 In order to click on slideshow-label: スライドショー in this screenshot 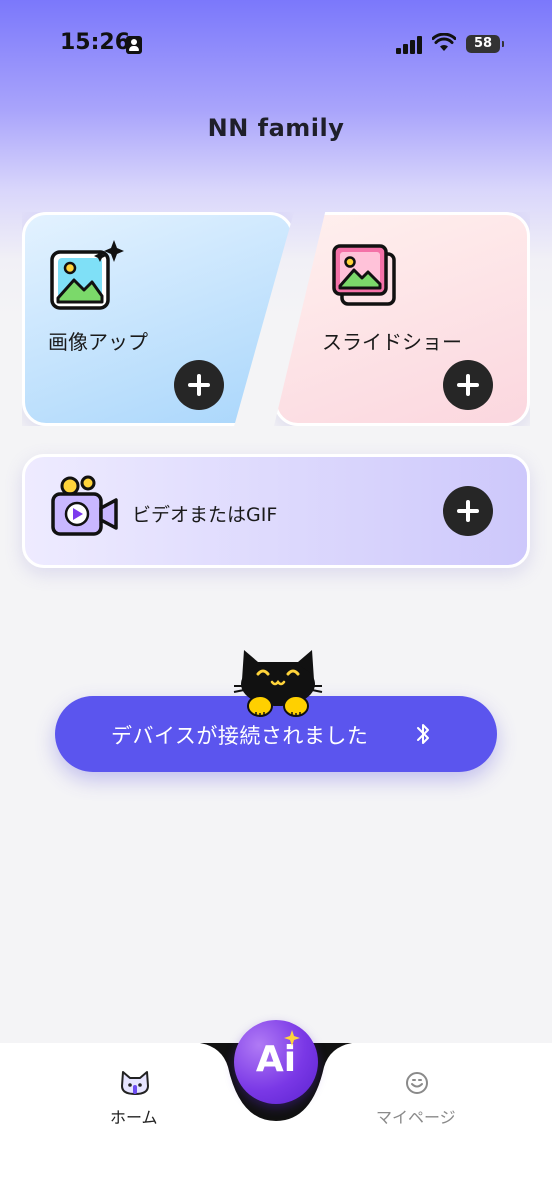, I will do `click(392, 342)`.